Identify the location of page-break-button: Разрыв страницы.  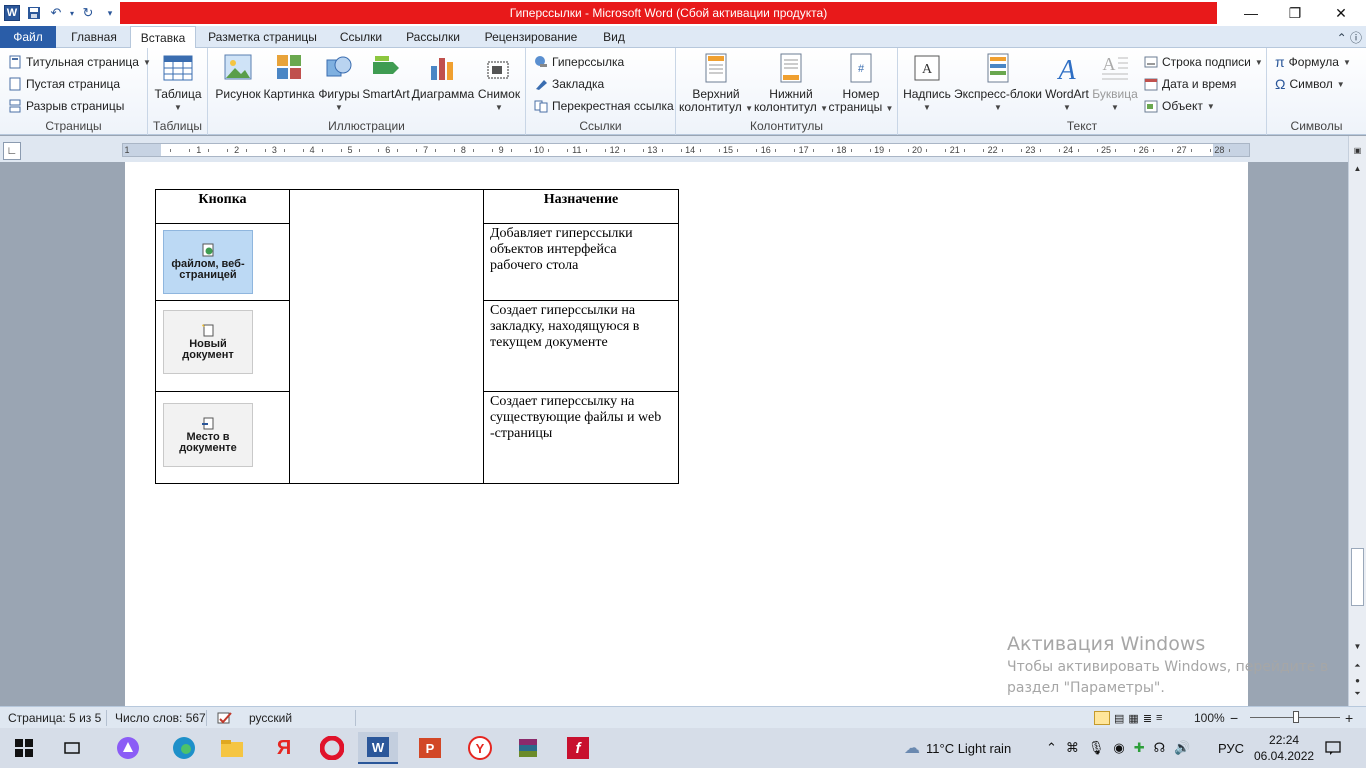
(66, 106).